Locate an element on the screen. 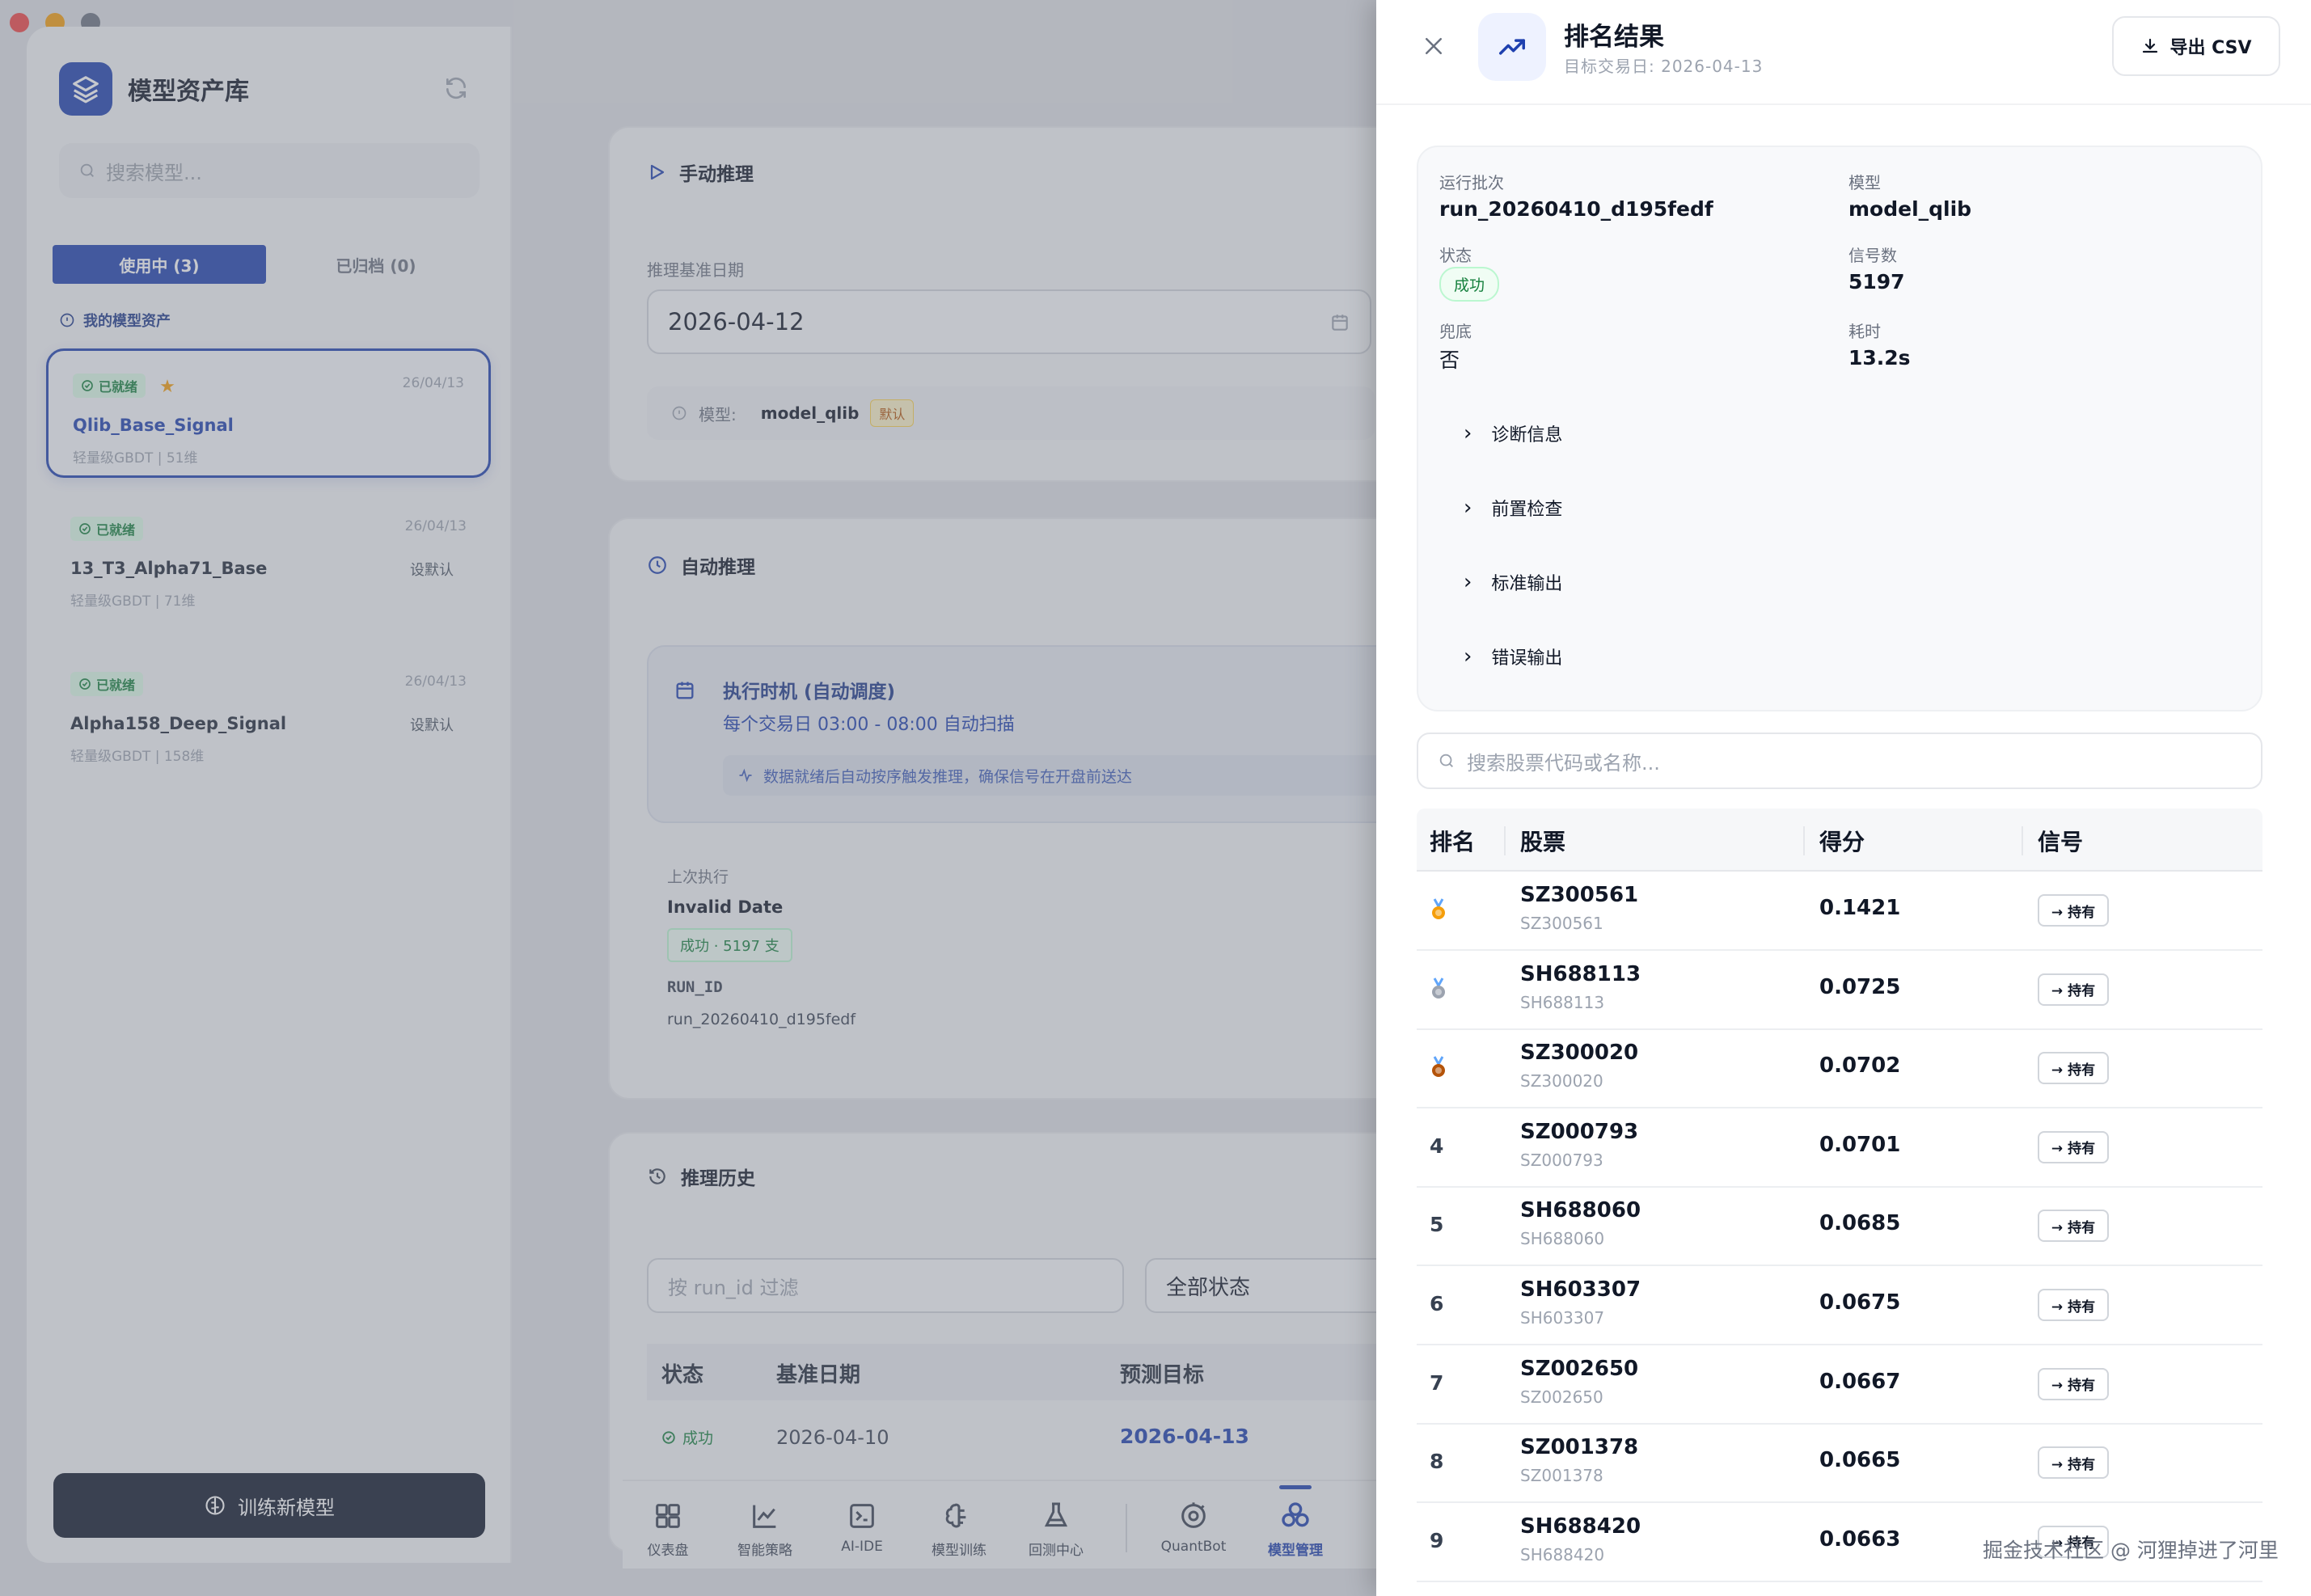  stock-code: SZ002650 is located at coordinates (1579, 1368).